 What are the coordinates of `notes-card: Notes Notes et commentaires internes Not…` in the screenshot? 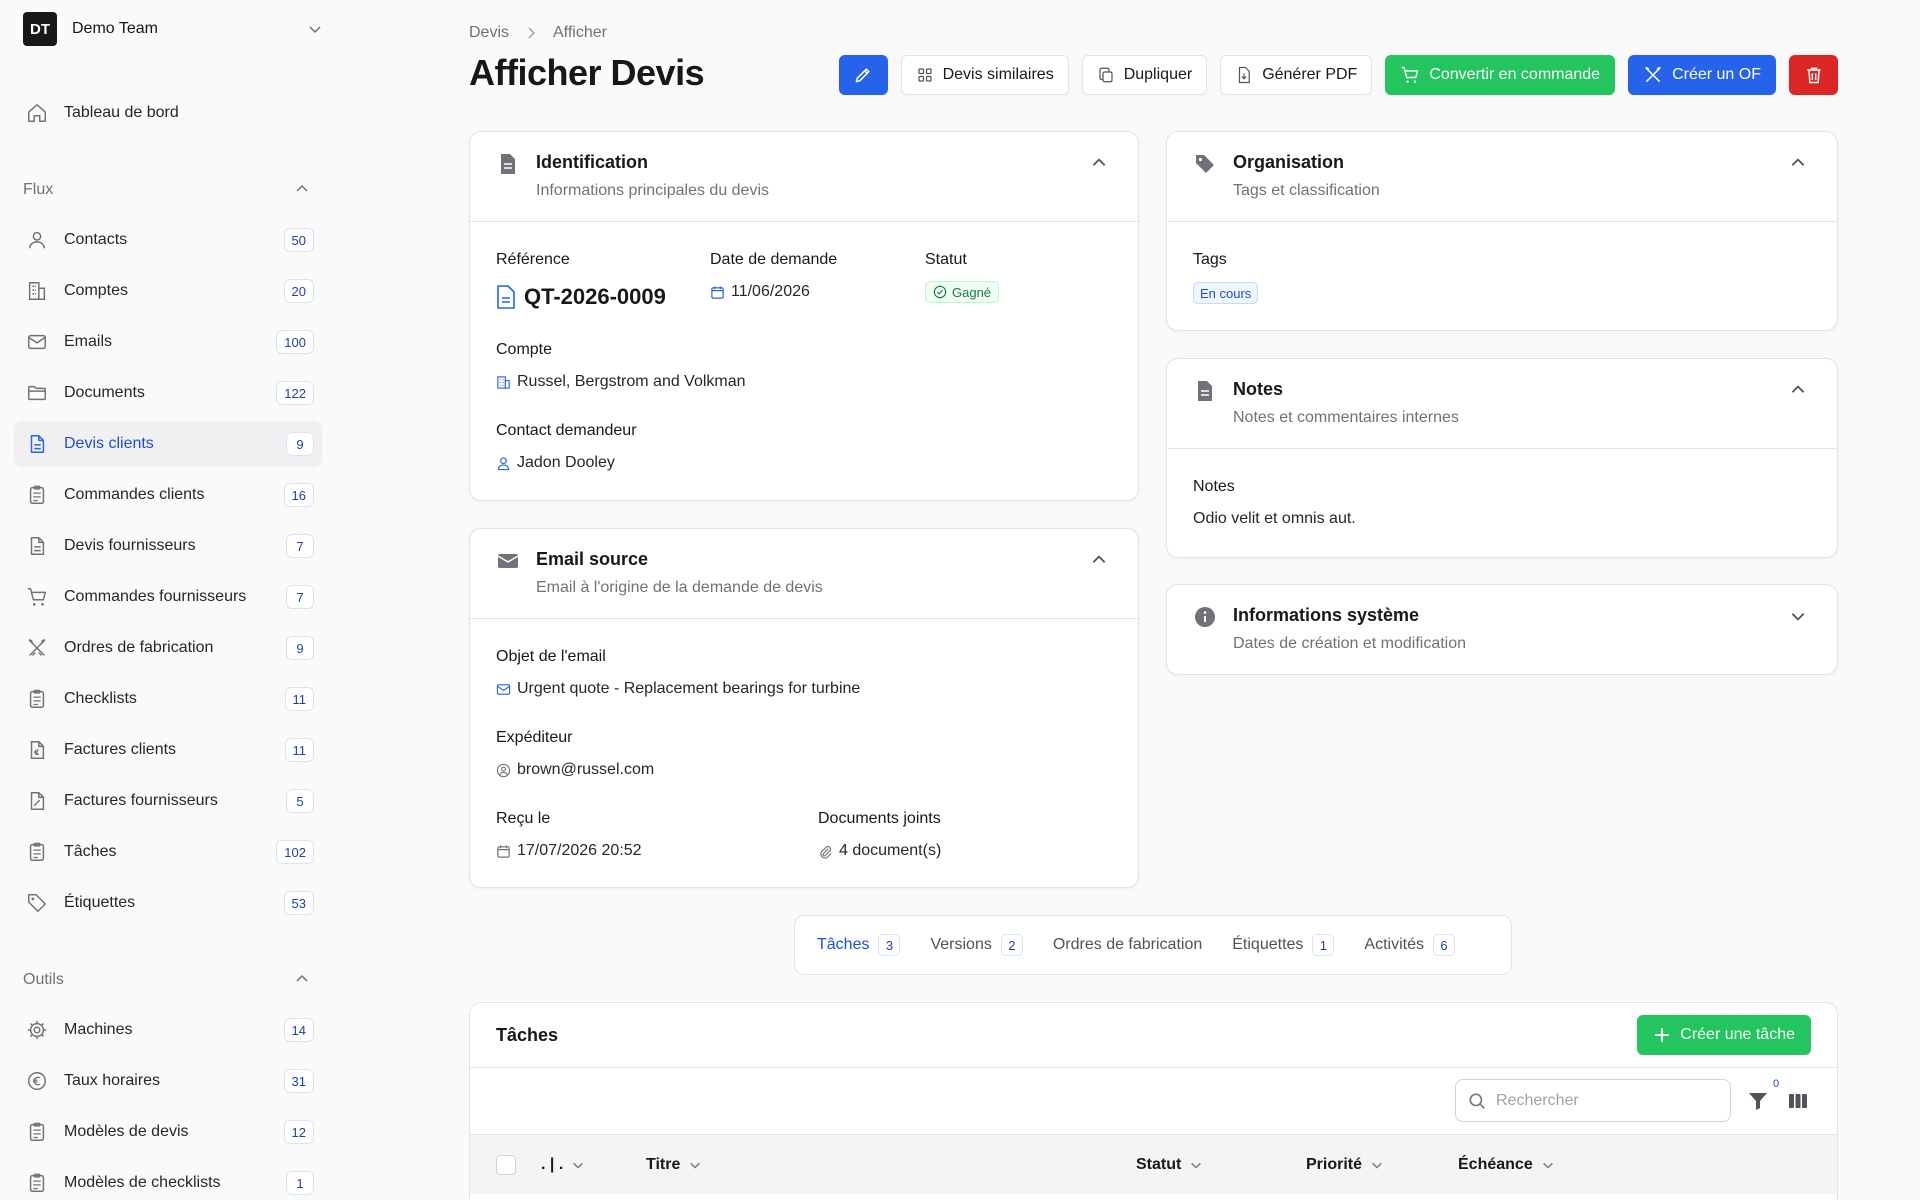 It's located at (1502, 458).